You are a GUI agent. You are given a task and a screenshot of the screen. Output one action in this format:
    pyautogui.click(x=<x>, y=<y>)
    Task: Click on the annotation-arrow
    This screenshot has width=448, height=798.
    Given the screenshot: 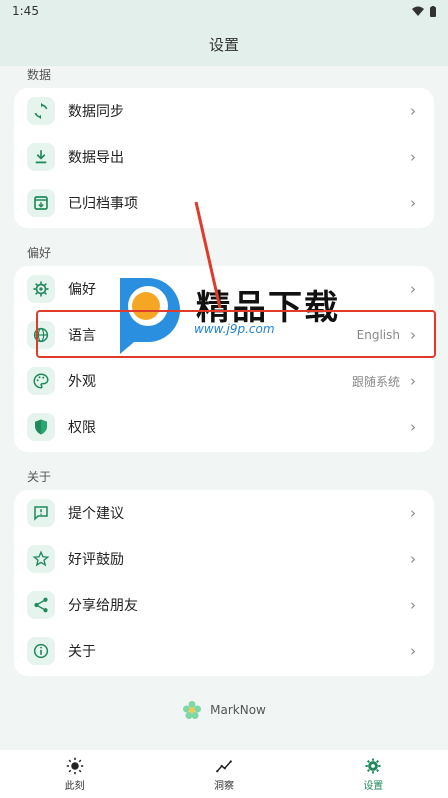 What is the action you would take?
    pyautogui.click(x=208, y=255)
    